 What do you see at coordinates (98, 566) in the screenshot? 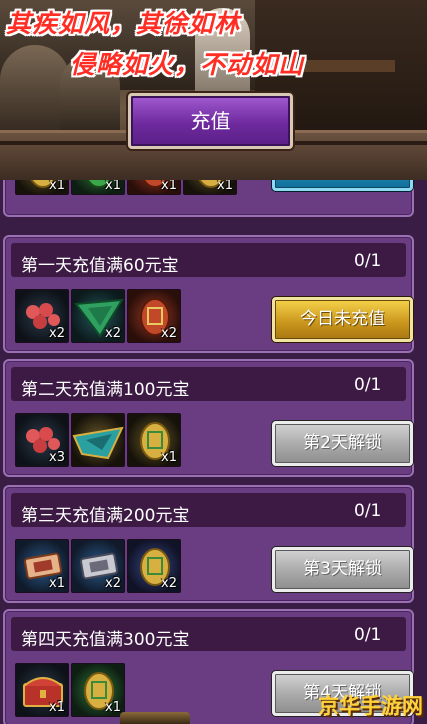
I see `talisman-tag-silver-icon: x2` at bounding box center [98, 566].